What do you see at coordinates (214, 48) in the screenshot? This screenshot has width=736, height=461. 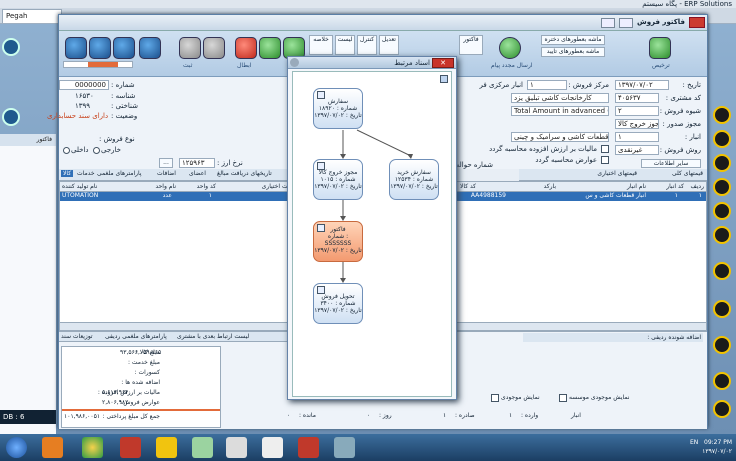 I see `check-gray-icon` at bounding box center [214, 48].